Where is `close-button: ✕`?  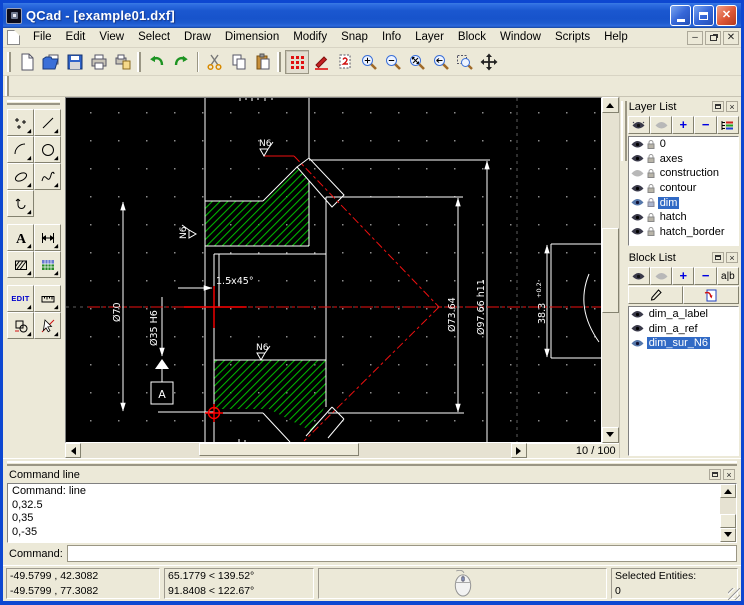
close-button: ✕ is located at coordinates (726, 15).